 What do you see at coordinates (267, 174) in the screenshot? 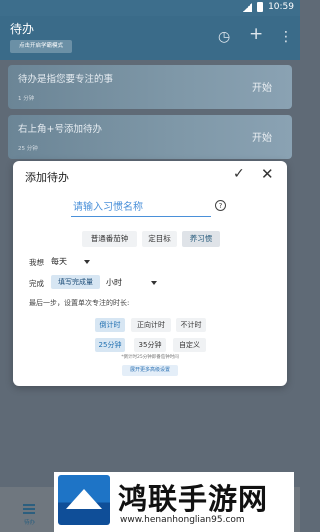
I see `close-icon: ✕` at bounding box center [267, 174].